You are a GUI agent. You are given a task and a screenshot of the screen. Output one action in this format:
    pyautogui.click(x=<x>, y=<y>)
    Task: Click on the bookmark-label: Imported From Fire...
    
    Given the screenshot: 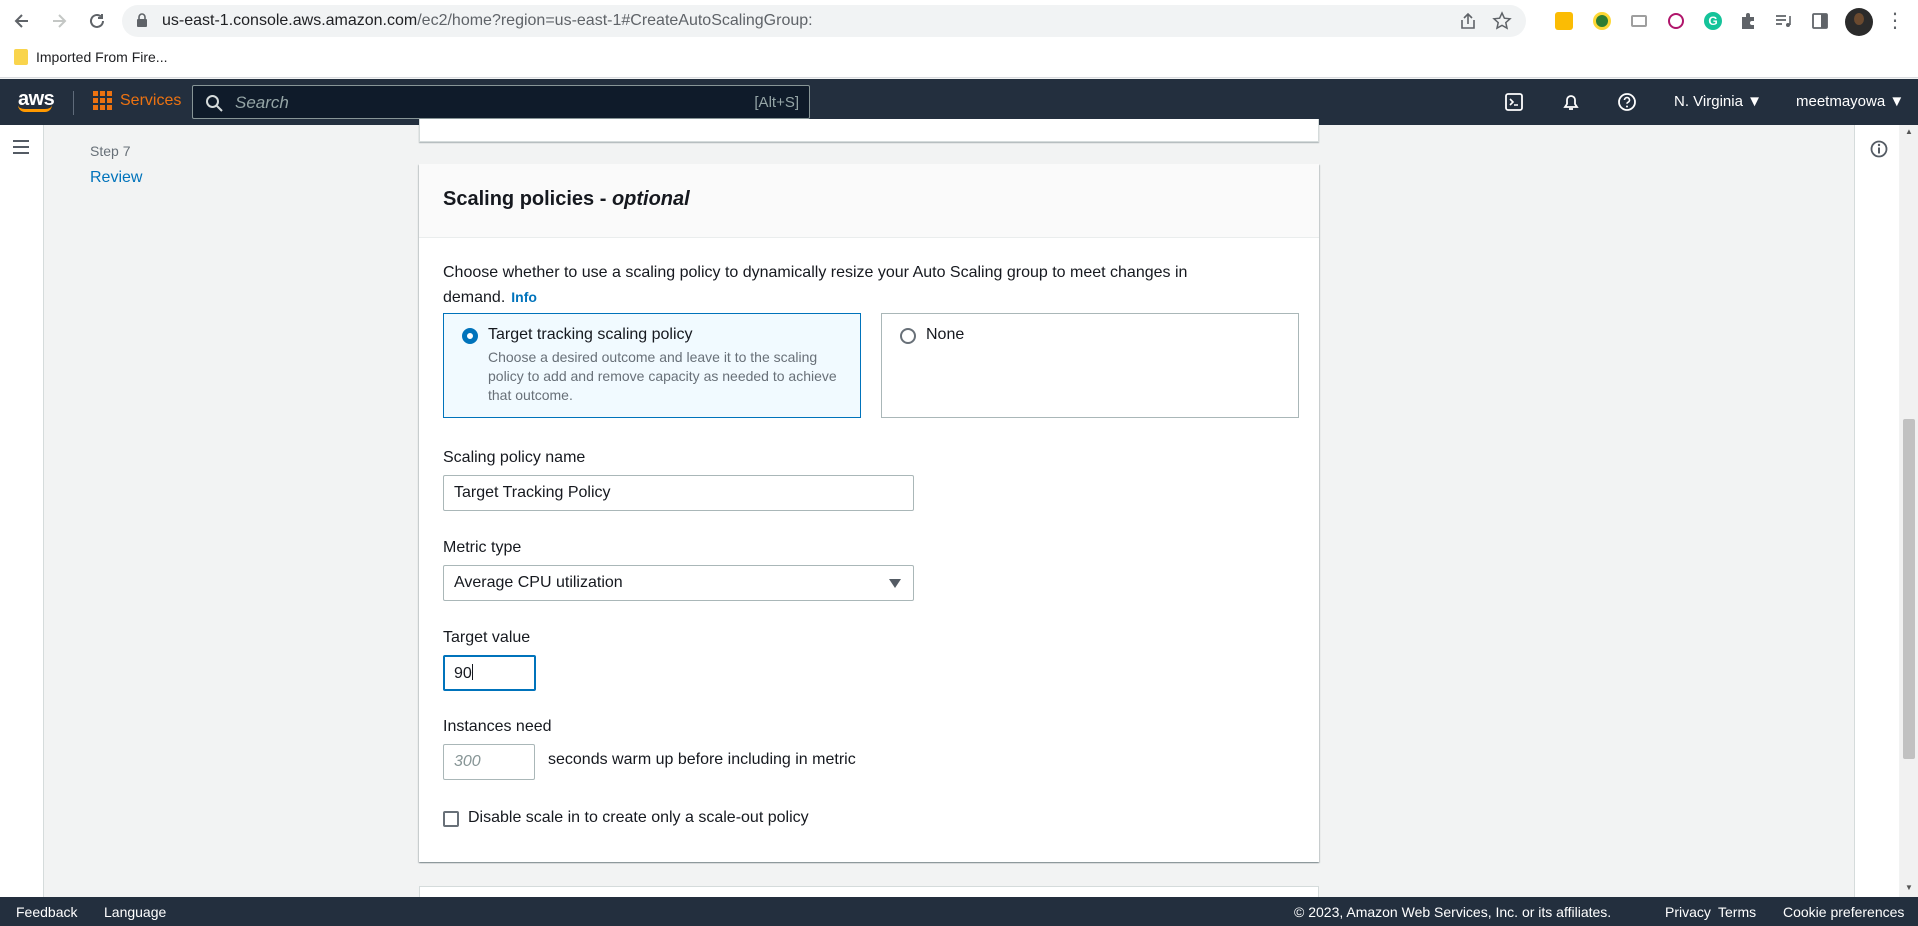 What is the action you would take?
    pyautogui.click(x=102, y=57)
    